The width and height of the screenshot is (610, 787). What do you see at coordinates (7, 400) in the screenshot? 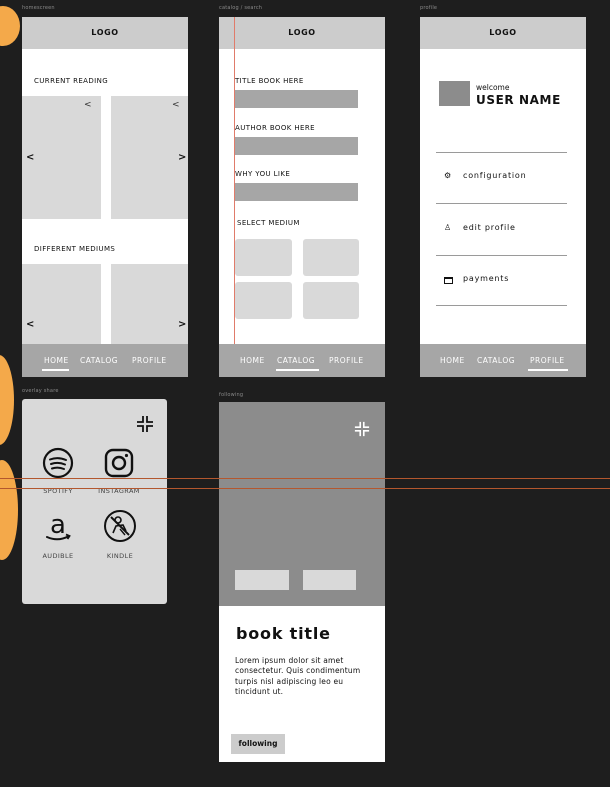
I see `decor-blob-mid` at bounding box center [7, 400].